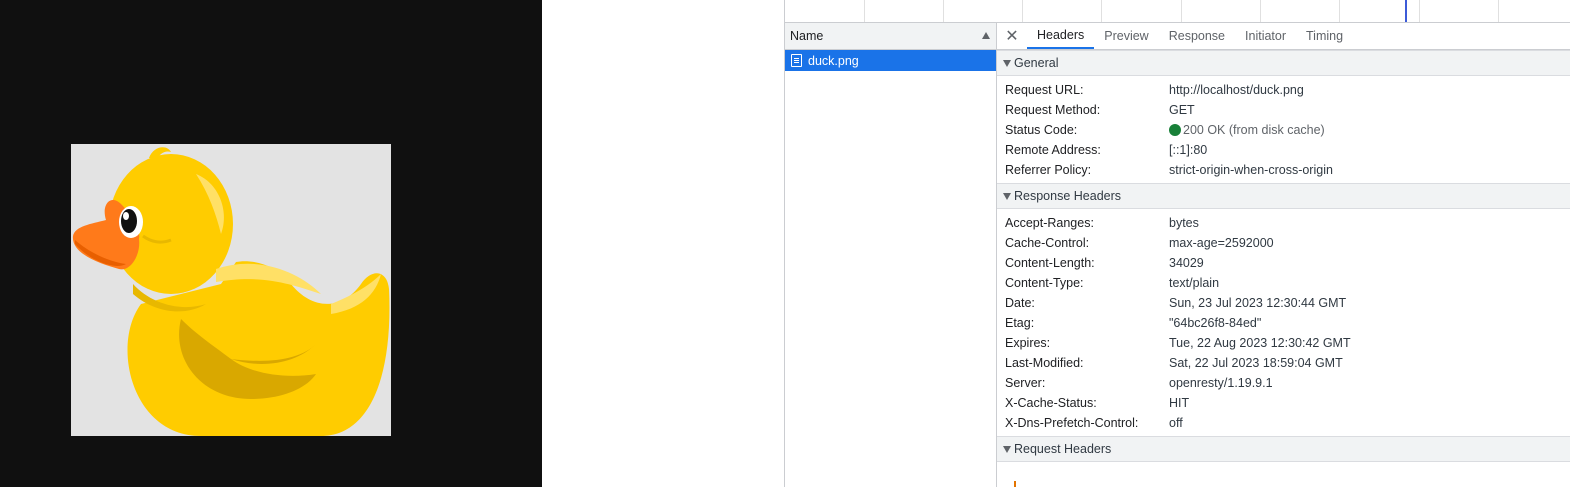  Describe the element at coordinates (1283, 403) in the screenshot. I see `header-row: X-Cache-Status: HIT` at that location.